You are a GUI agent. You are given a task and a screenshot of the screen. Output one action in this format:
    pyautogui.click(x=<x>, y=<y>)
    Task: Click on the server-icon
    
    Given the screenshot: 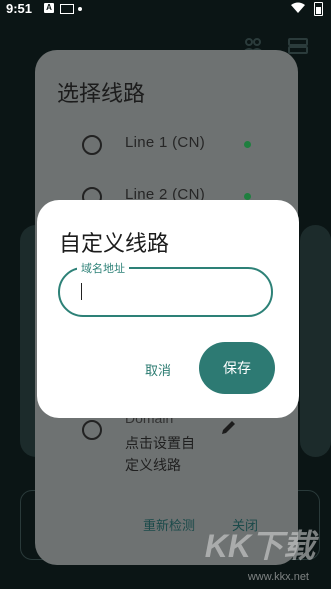 What is the action you would take?
    pyautogui.click(x=298, y=46)
    